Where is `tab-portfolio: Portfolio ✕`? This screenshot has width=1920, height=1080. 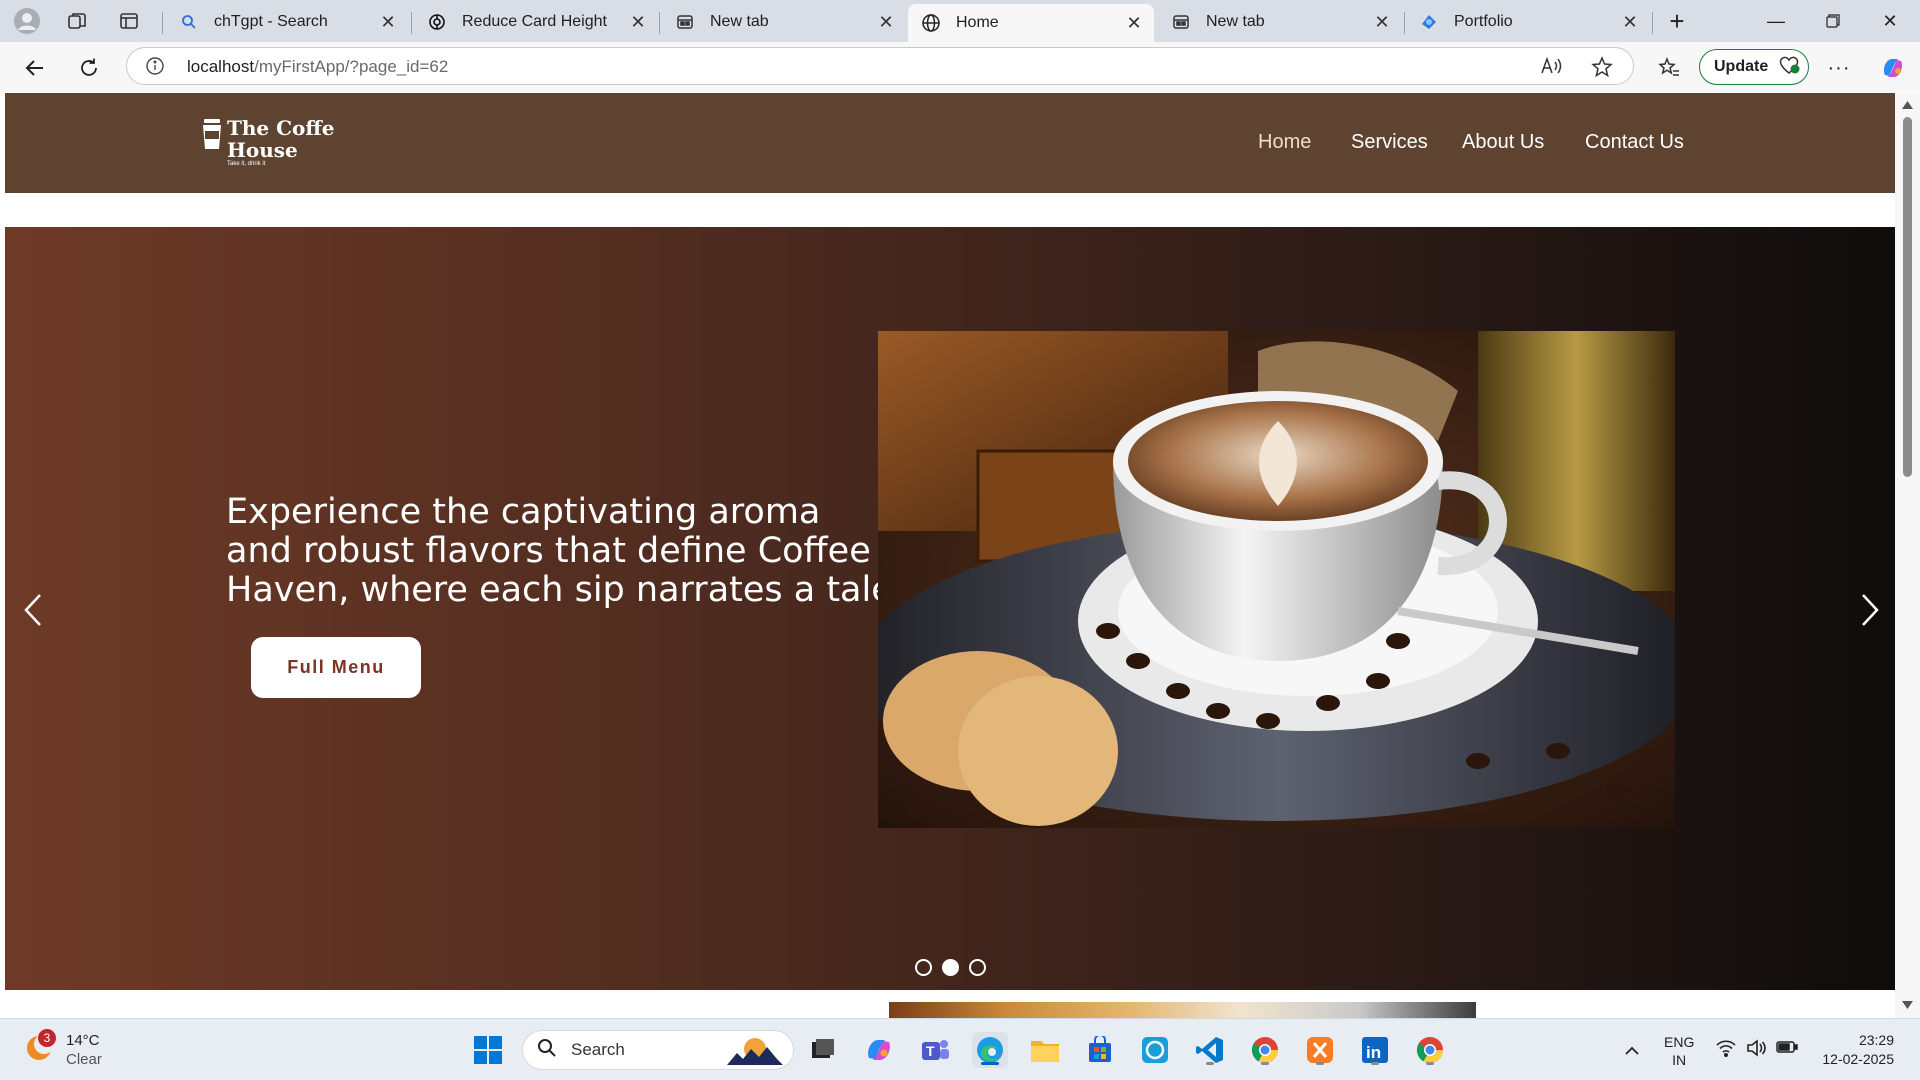 tab-portfolio: Portfolio ✕ is located at coordinates (1528, 22).